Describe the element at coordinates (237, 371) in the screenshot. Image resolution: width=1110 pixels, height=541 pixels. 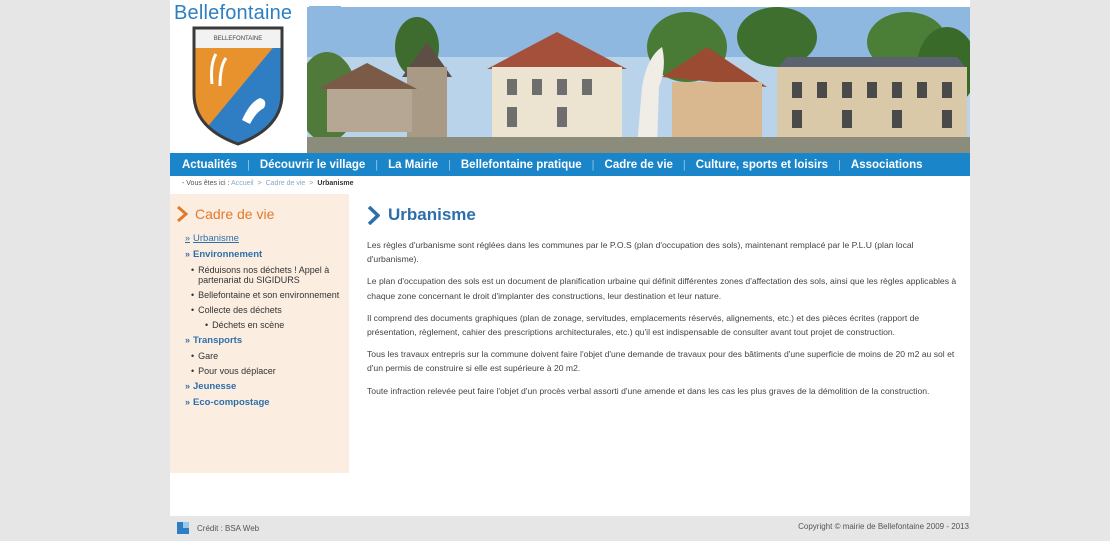
I see `sidebar-subitem-label: Pour vous déplacer` at that location.